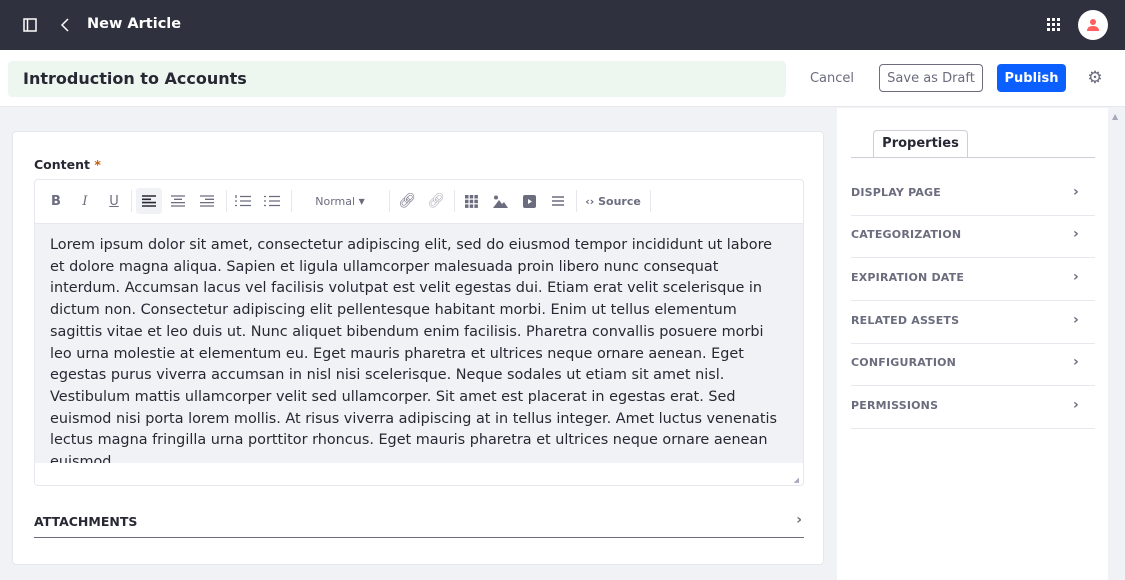  I want to click on align-right-icon, so click(207, 201).